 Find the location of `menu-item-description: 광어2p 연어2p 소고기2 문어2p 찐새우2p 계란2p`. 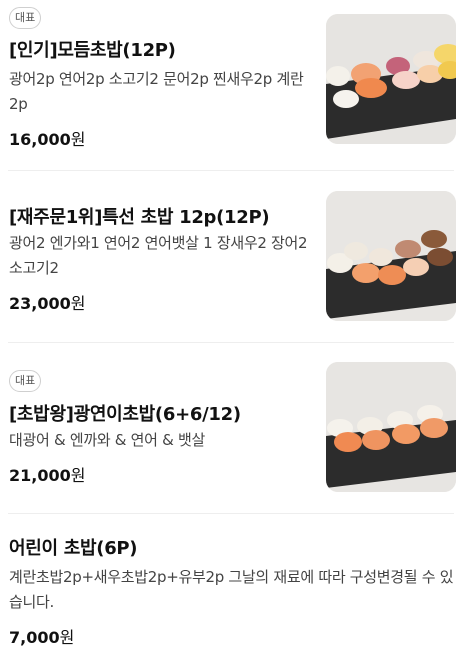

menu-item-description: 광어2p 연어2p 소고기2 문어2p 찐새우2p 계란2p is located at coordinates (156, 91).